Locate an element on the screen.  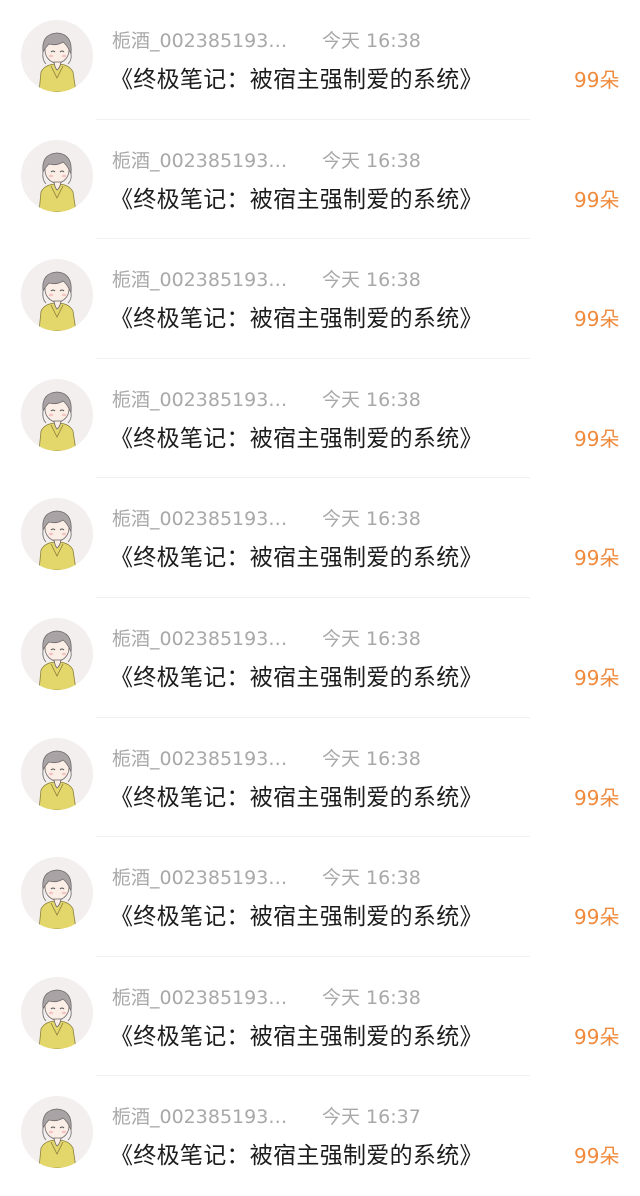
timestamp: 今天 16:37 is located at coordinates (371, 1117).